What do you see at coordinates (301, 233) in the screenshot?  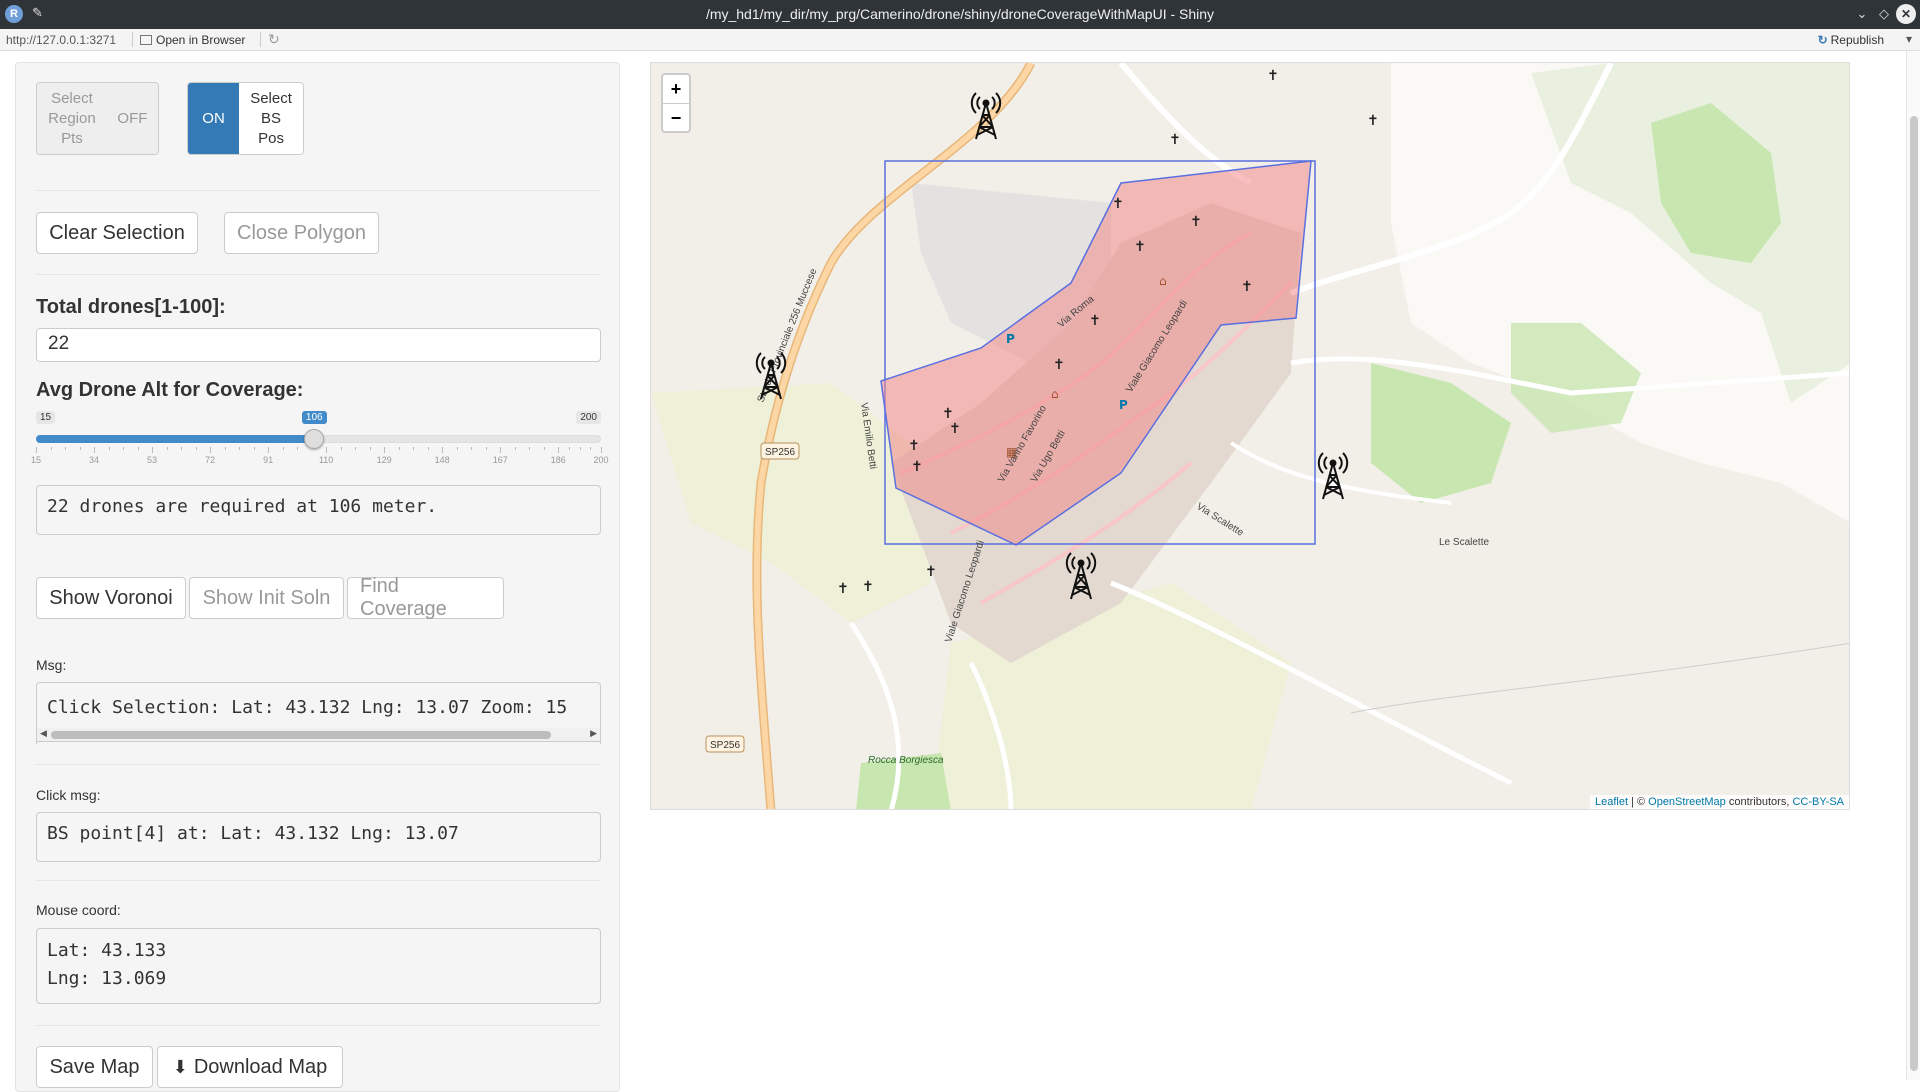 I see `close-polygon-button: Close Polygon` at bounding box center [301, 233].